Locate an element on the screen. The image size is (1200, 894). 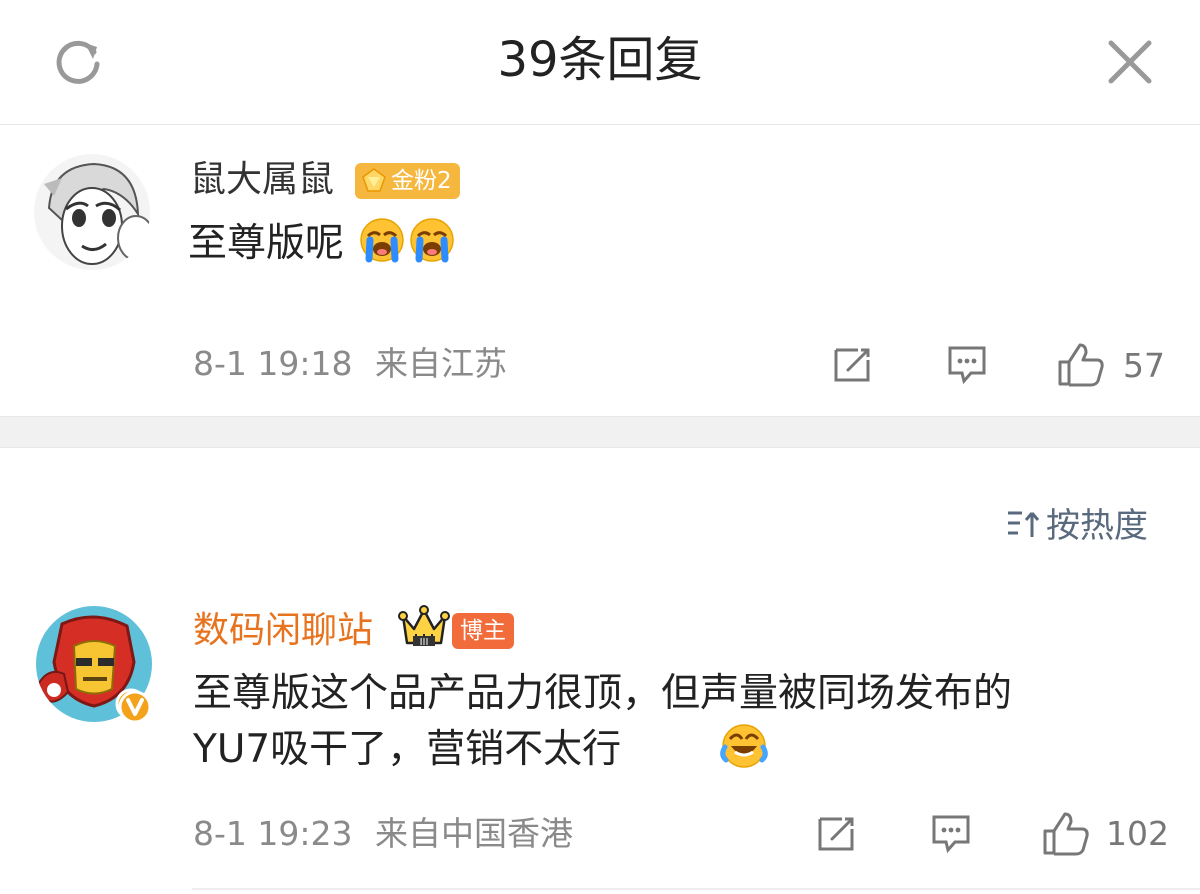
username: 数码闲聊站 is located at coordinates (283, 631).